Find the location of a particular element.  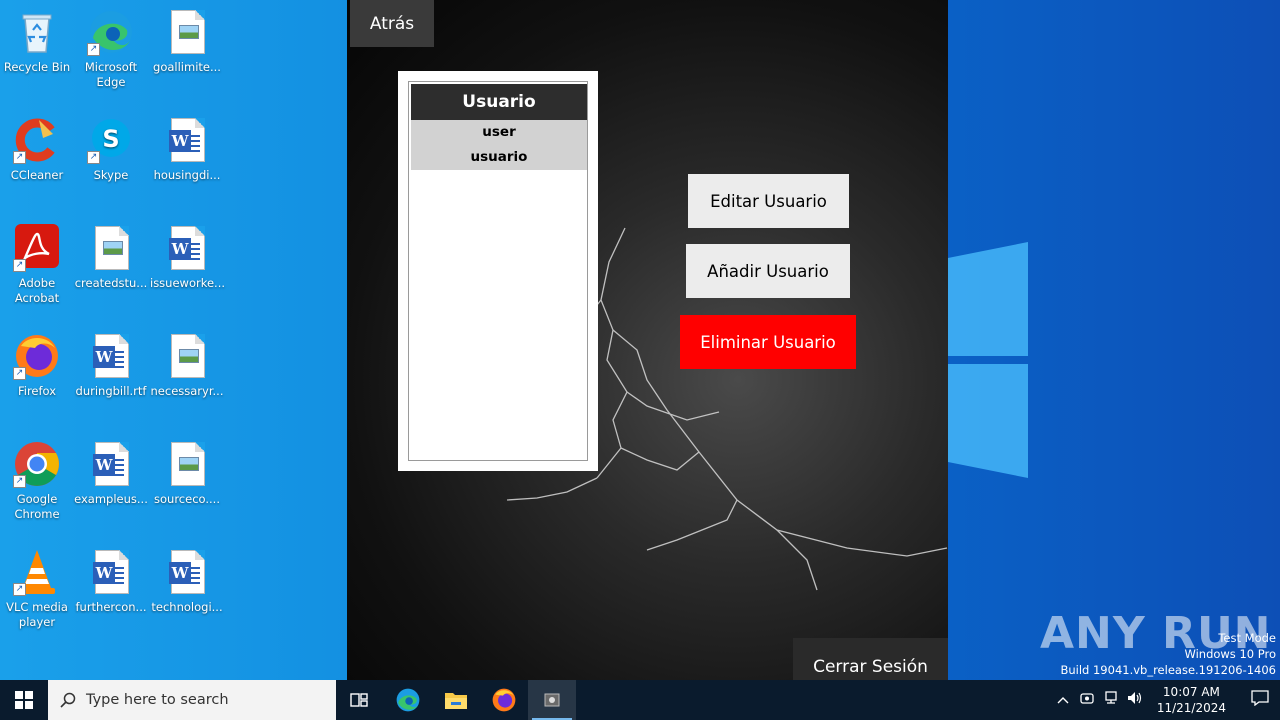

notification-center-button is located at coordinates (1260, 700).